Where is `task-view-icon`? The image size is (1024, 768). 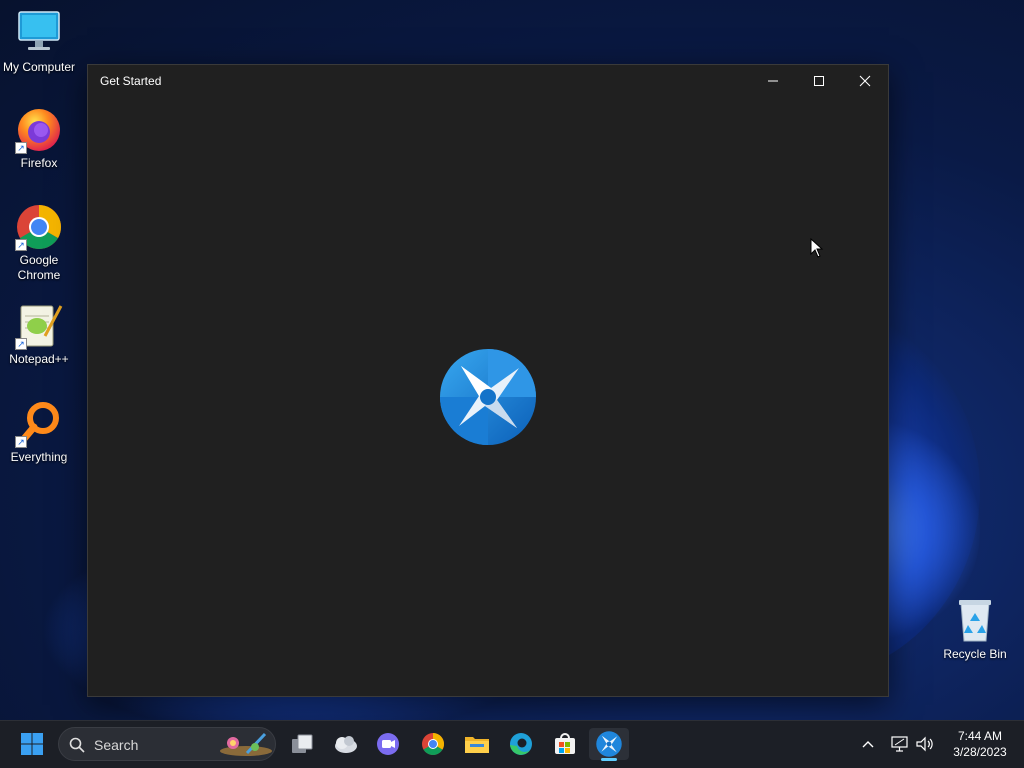 task-view-icon is located at coordinates (302, 743).